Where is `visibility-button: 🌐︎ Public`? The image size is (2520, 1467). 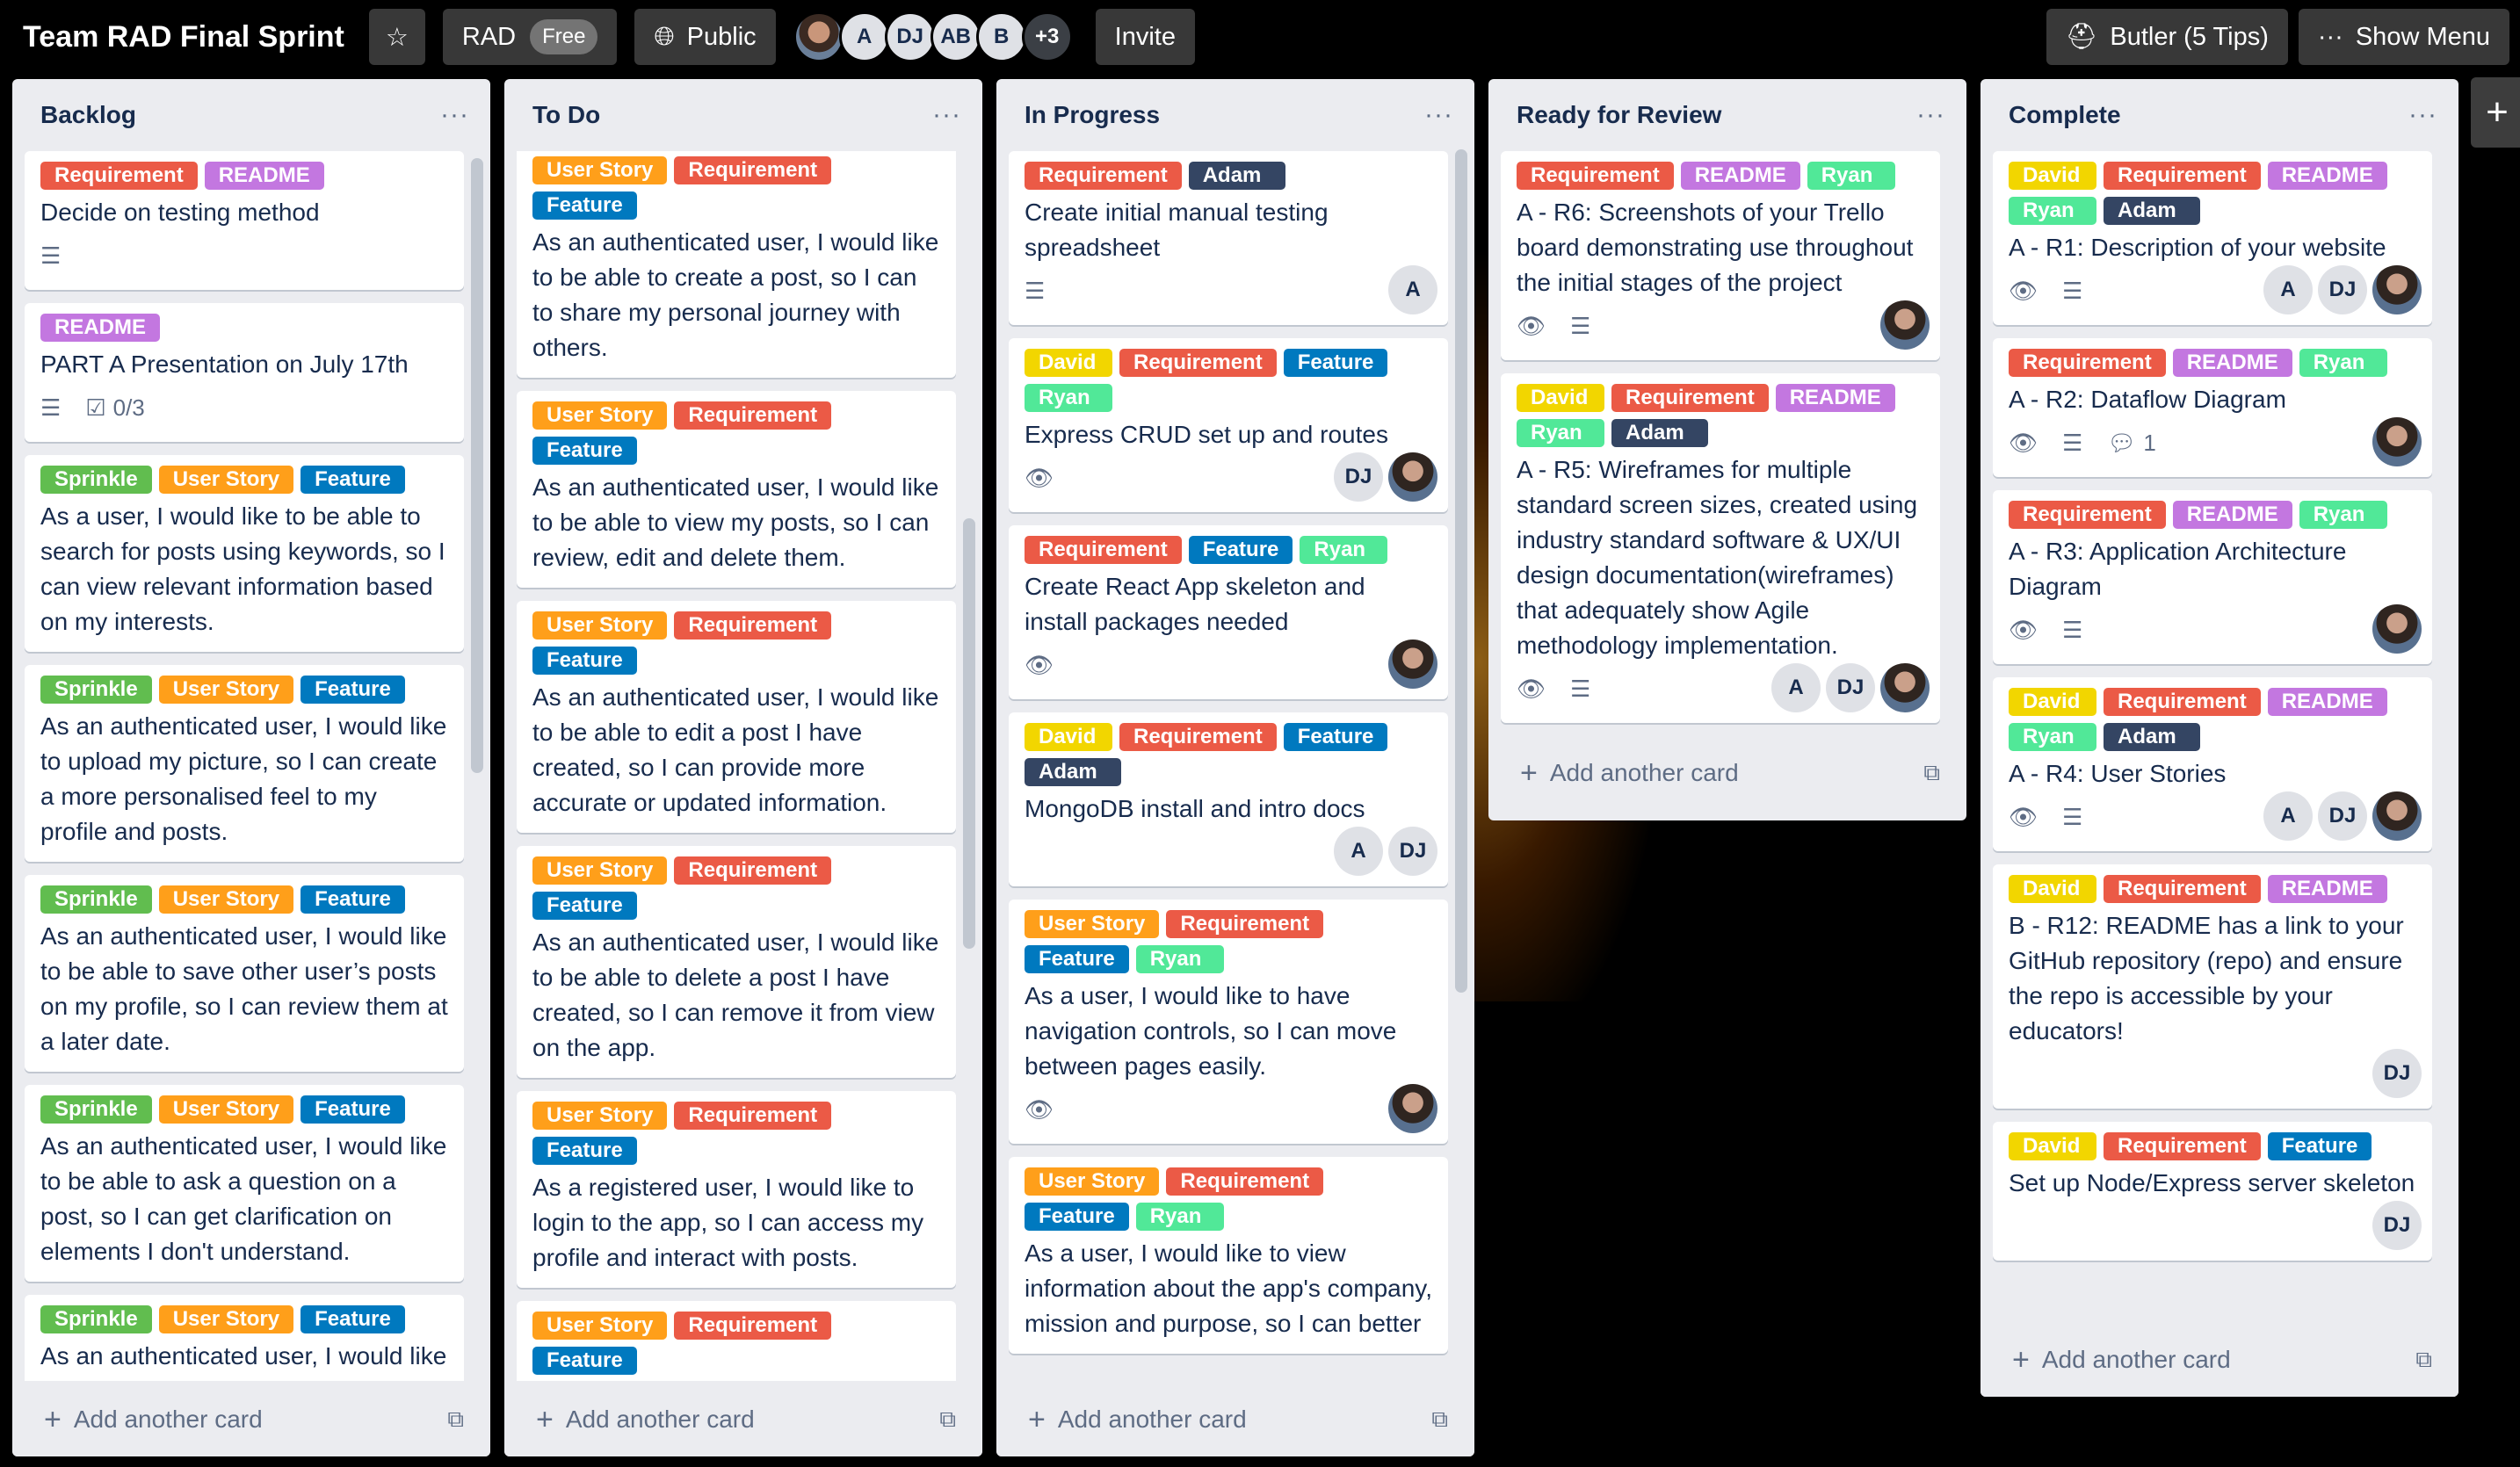
visibility-button: 🌐︎ Public is located at coordinates (705, 37).